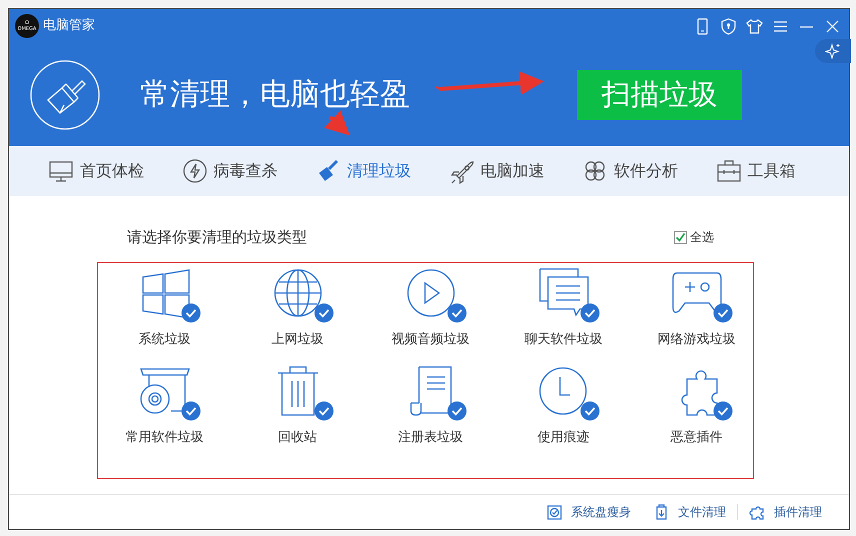 The image size is (856, 536). I want to click on category-tile: 上网垃圾, so click(297, 306).